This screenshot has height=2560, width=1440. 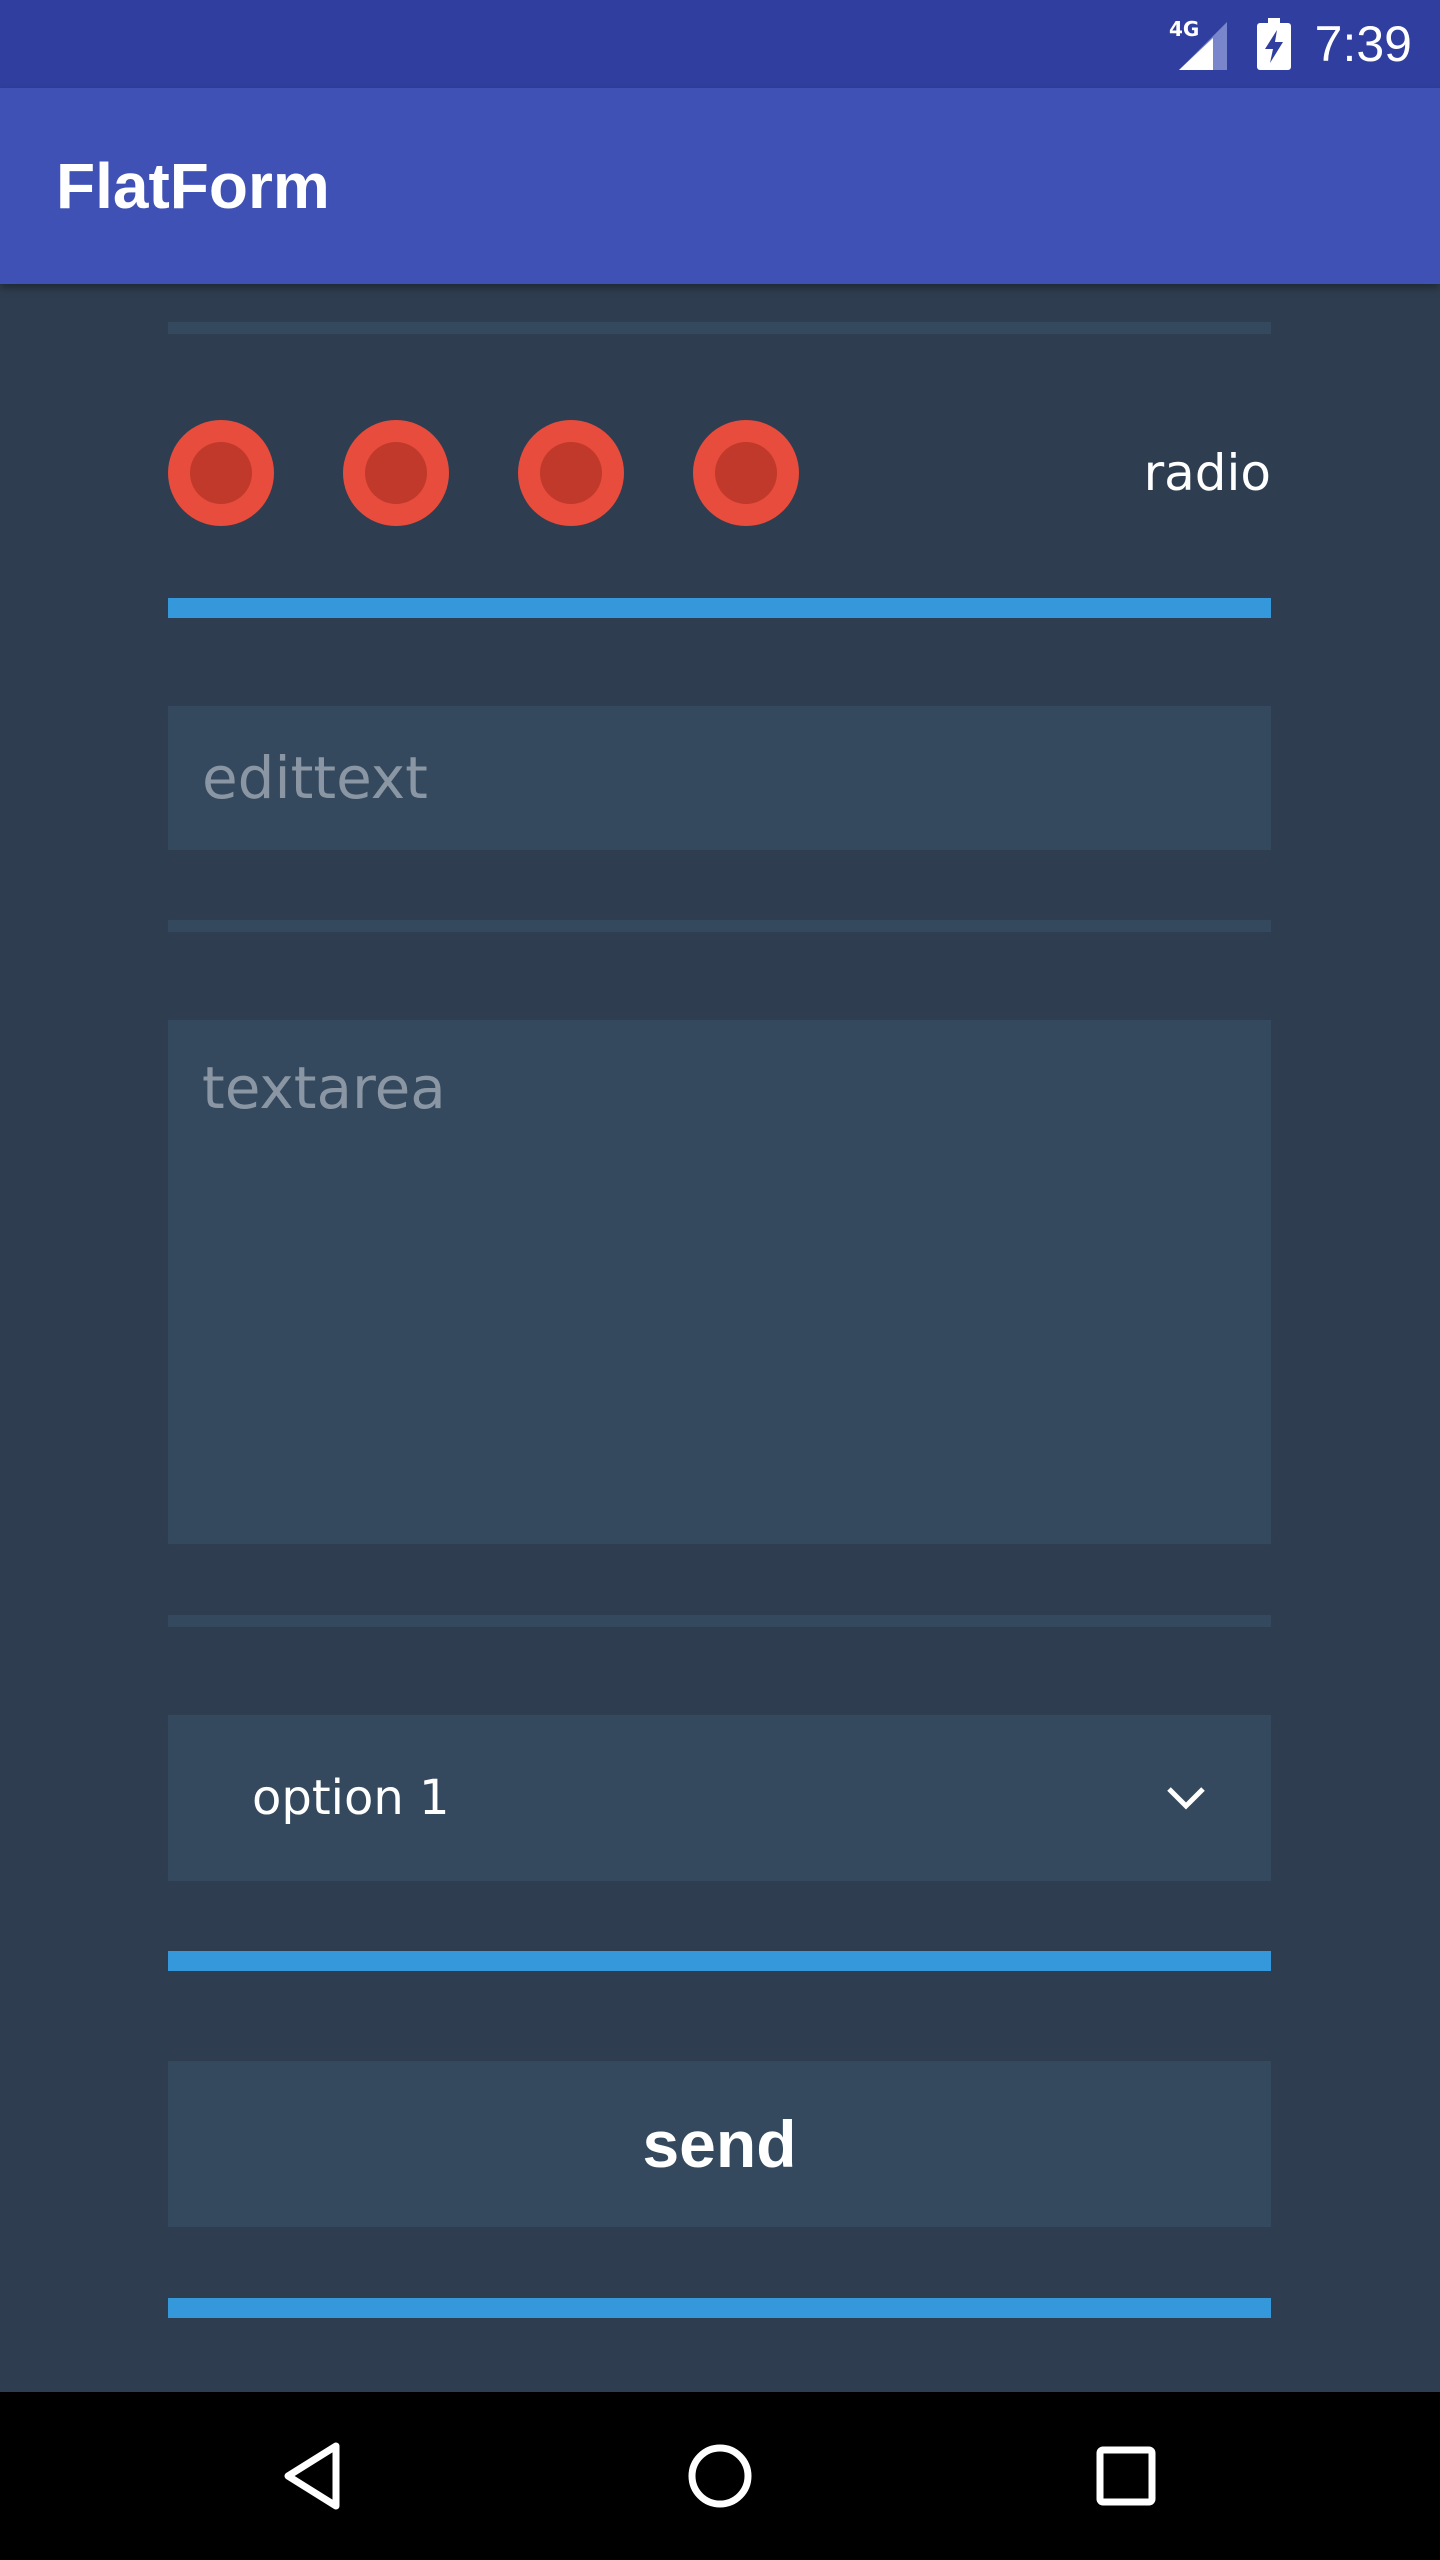 What do you see at coordinates (1126, 2476) in the screenshot?
I see `recents-icon` at bounding box center [1126, 2476].